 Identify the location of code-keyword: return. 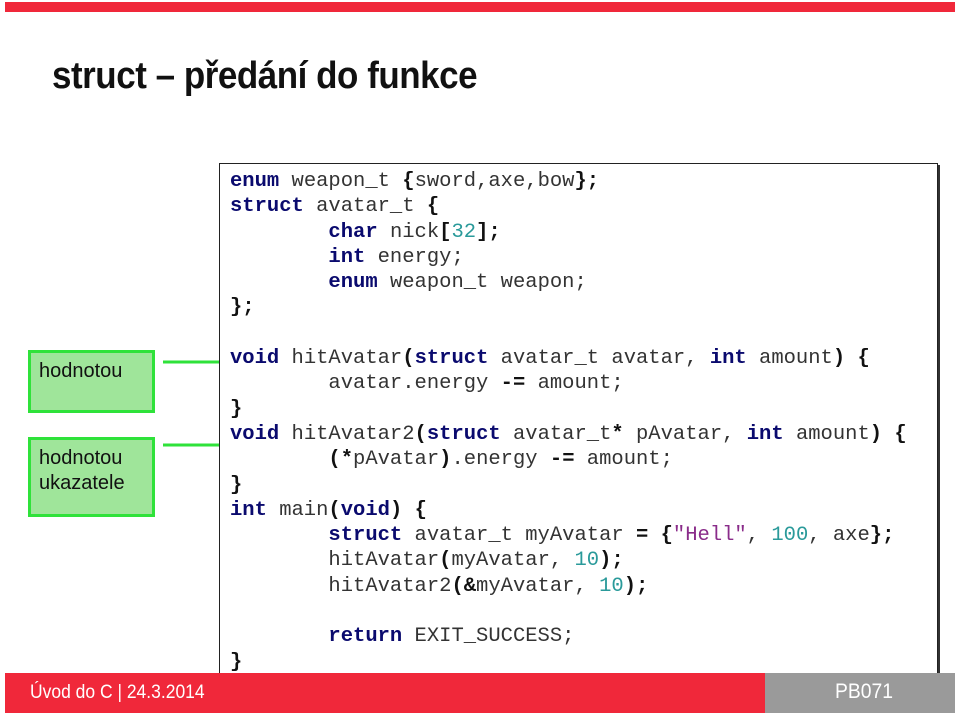
(365, 637).